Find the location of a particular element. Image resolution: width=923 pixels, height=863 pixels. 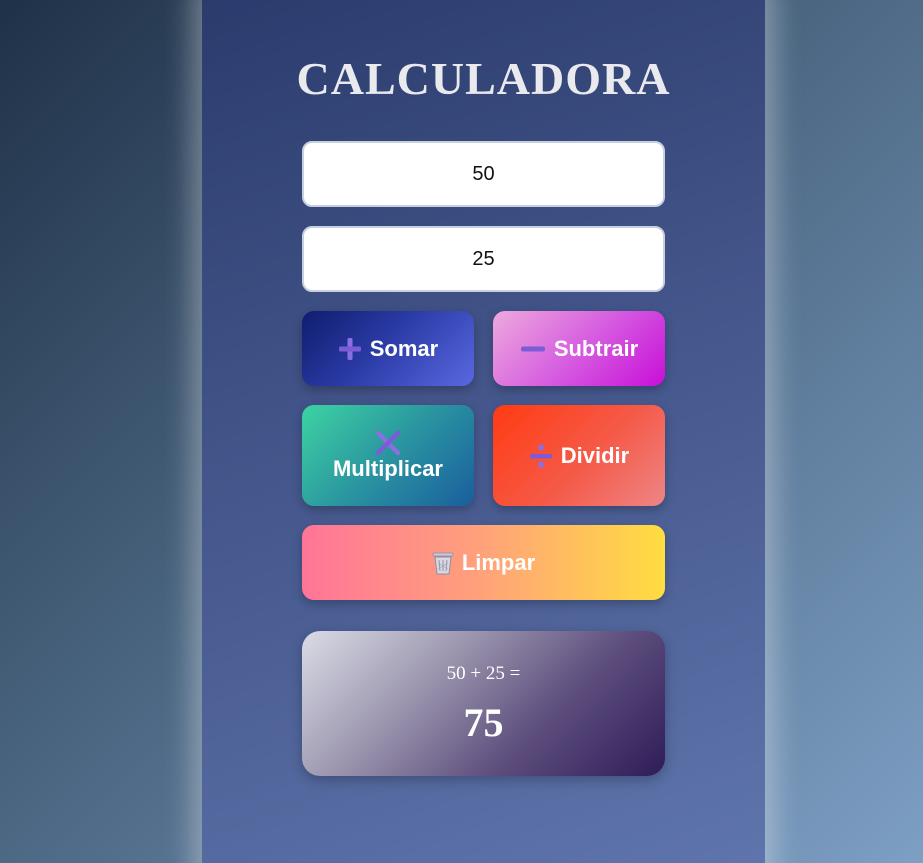

minus-icon is located at coordinates (533, 349).